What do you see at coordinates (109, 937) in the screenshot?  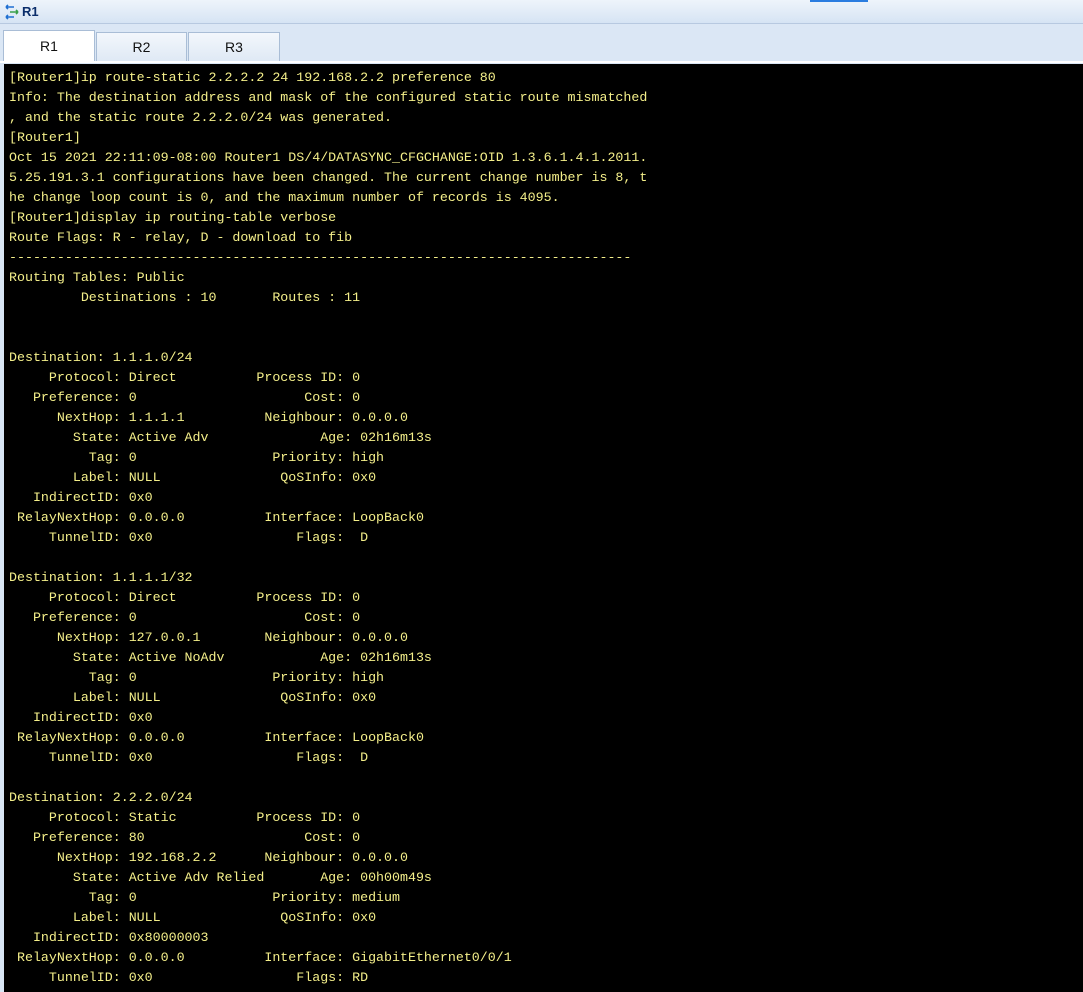 I see `terminal-line: IndirectID: 0x80000003` at bounding box center [109, 937].